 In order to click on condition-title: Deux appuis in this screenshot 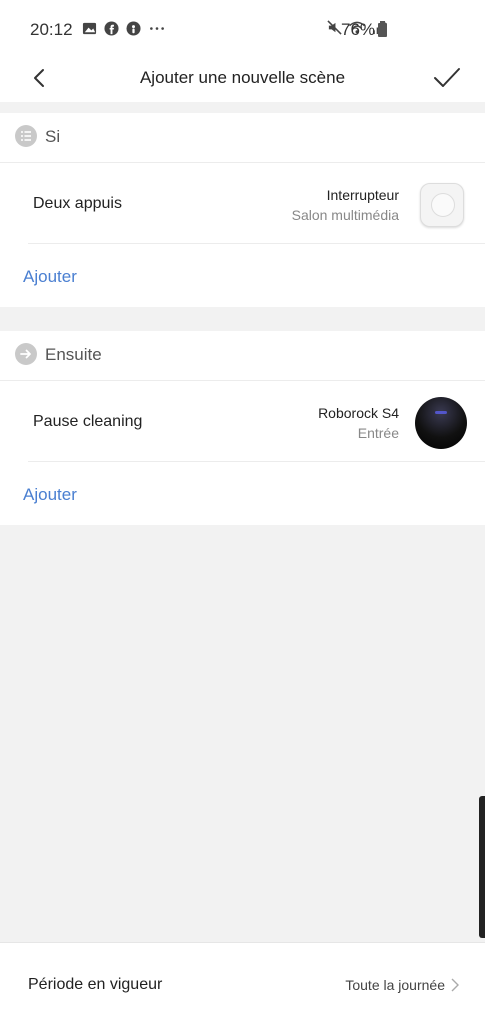, I will do `click(77, 203)`.